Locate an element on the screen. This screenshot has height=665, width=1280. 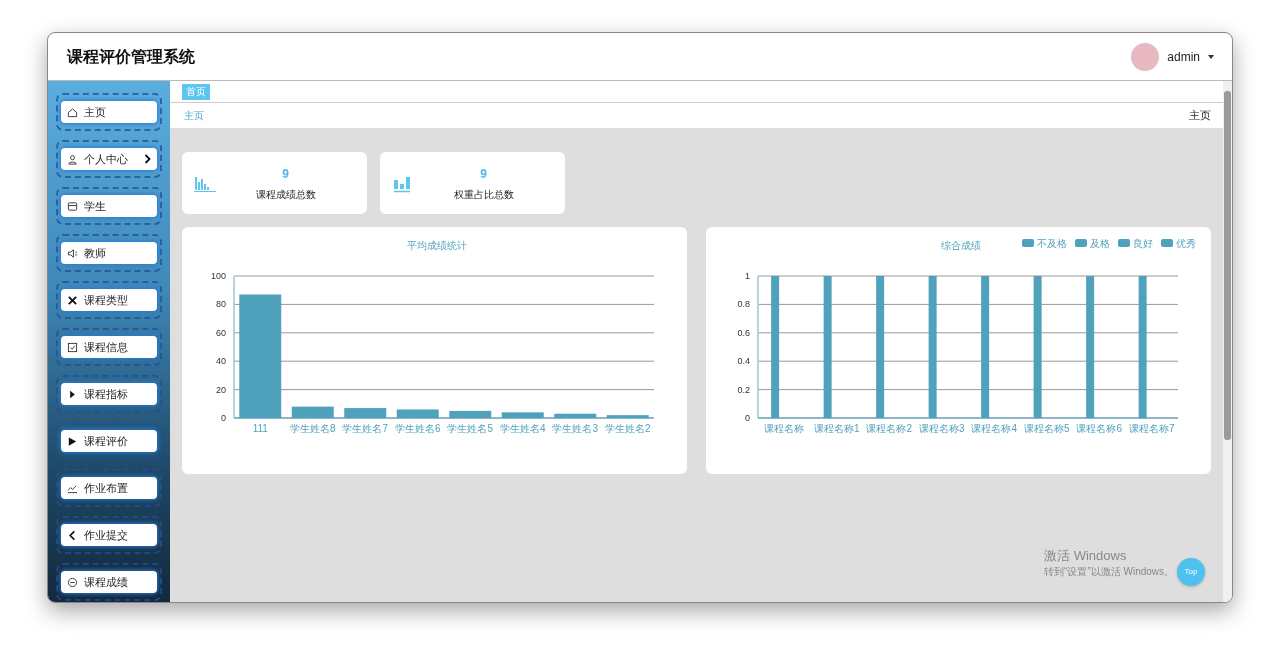
axis-category-label: 111 is located at coordinates (260, 428).